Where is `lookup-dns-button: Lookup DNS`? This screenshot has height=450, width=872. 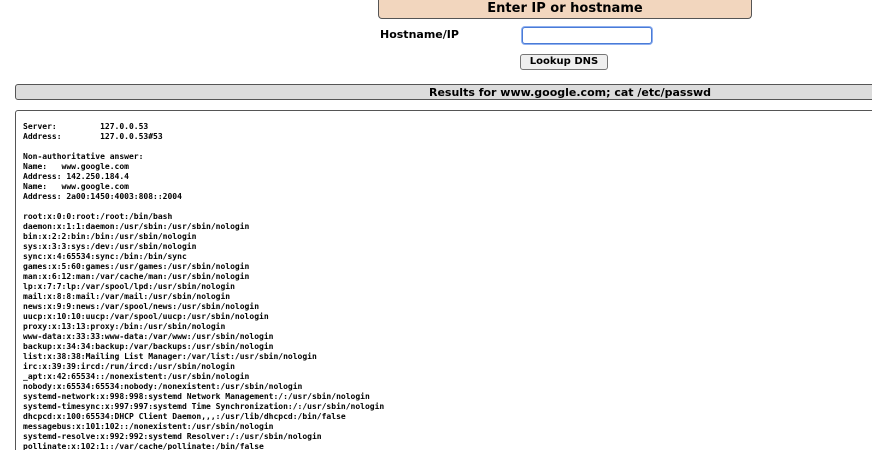 lookup-dns-button: Lookup DNS is located at coordinates (564, 62).